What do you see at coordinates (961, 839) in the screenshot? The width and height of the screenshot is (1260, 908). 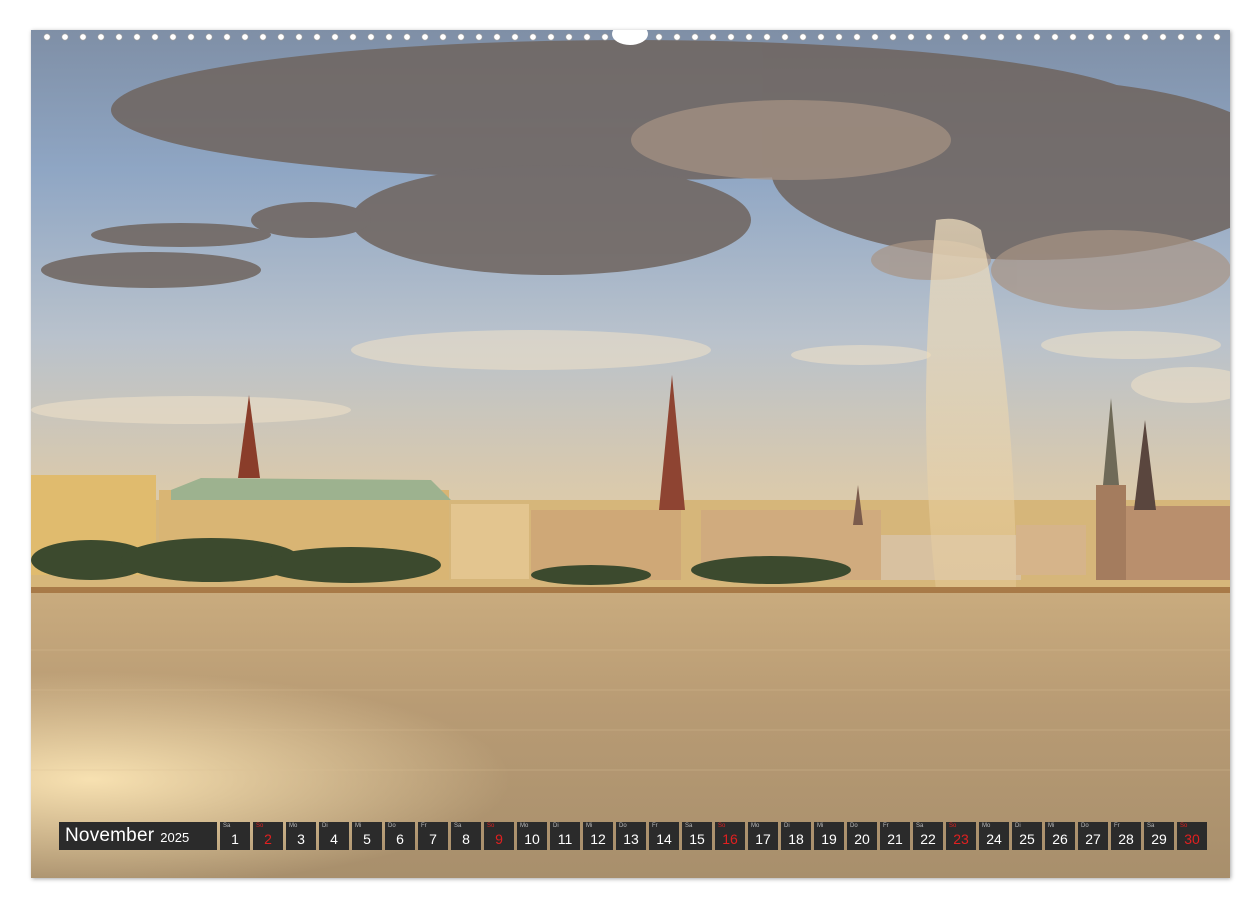 I see `day-number: 23` at bounding box center [961, 839].